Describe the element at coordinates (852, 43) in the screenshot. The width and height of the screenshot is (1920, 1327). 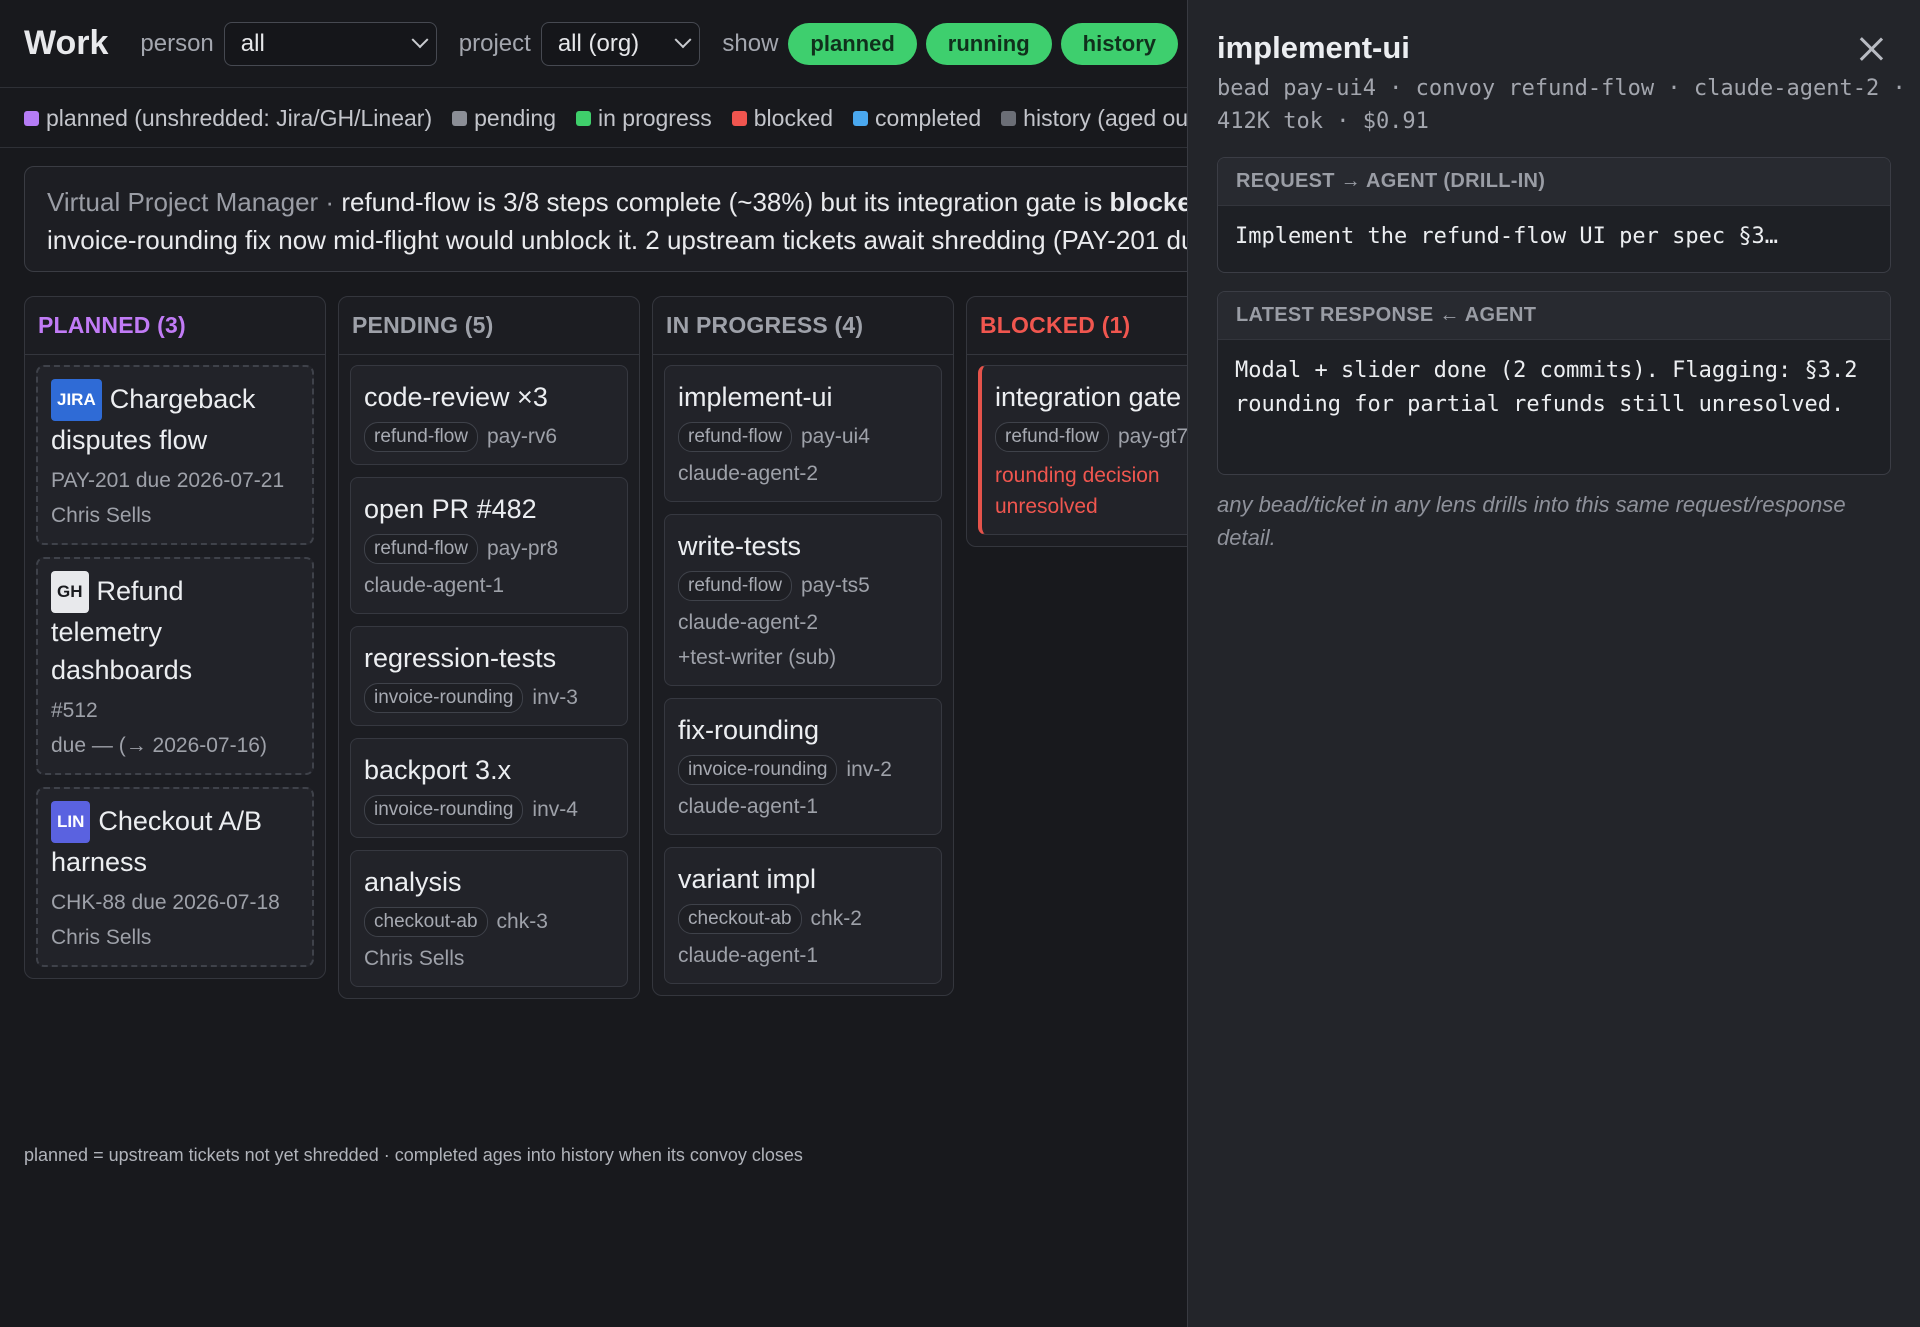
I see `show-planned-toggle: planned` at that location.